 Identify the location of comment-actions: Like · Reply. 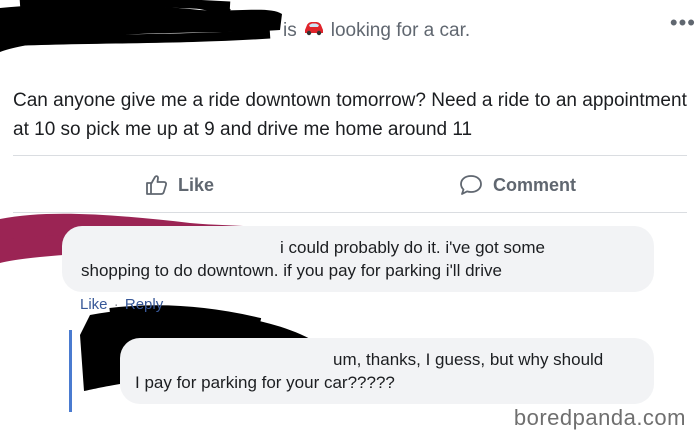
(121, 304).